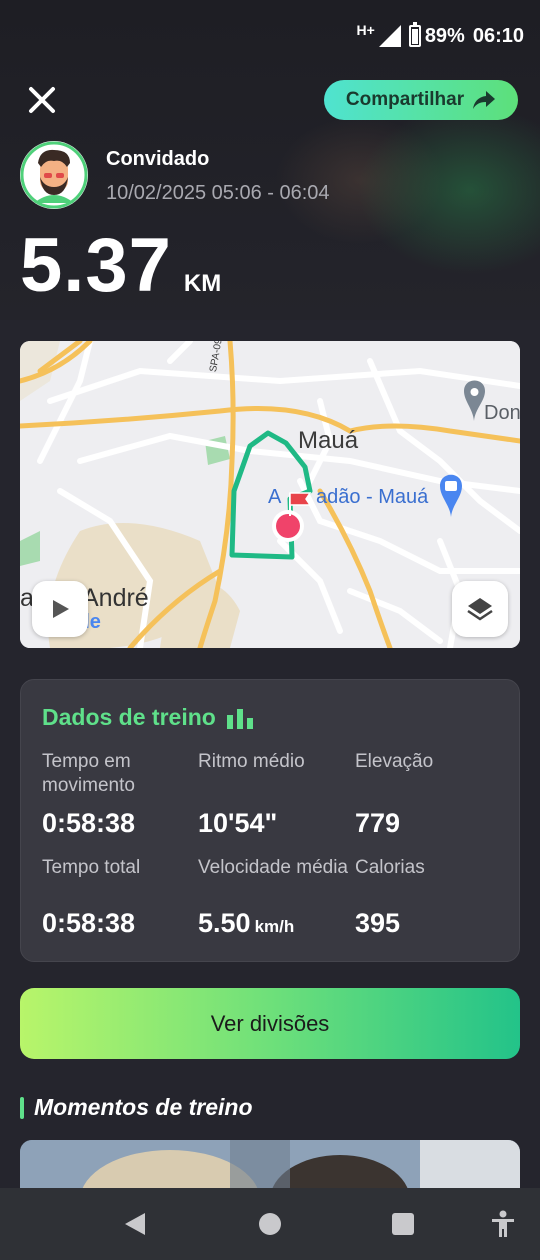  I want to click on map-layers-button, so click(480, 609).